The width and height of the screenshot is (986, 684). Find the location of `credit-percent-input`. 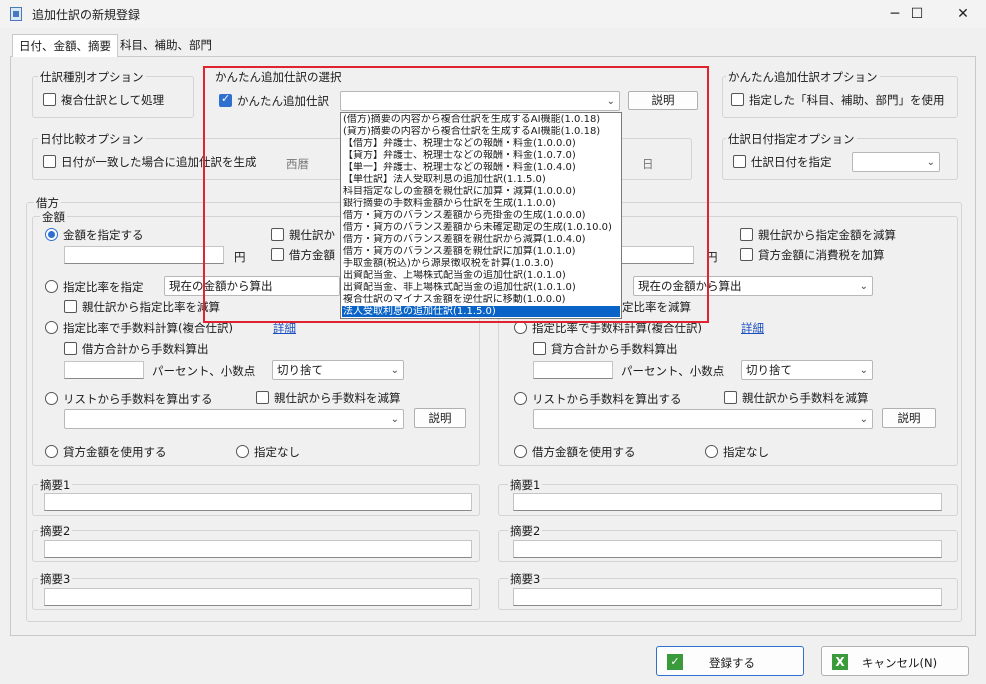

credit-percent-input is located at coordinates (573, 370).